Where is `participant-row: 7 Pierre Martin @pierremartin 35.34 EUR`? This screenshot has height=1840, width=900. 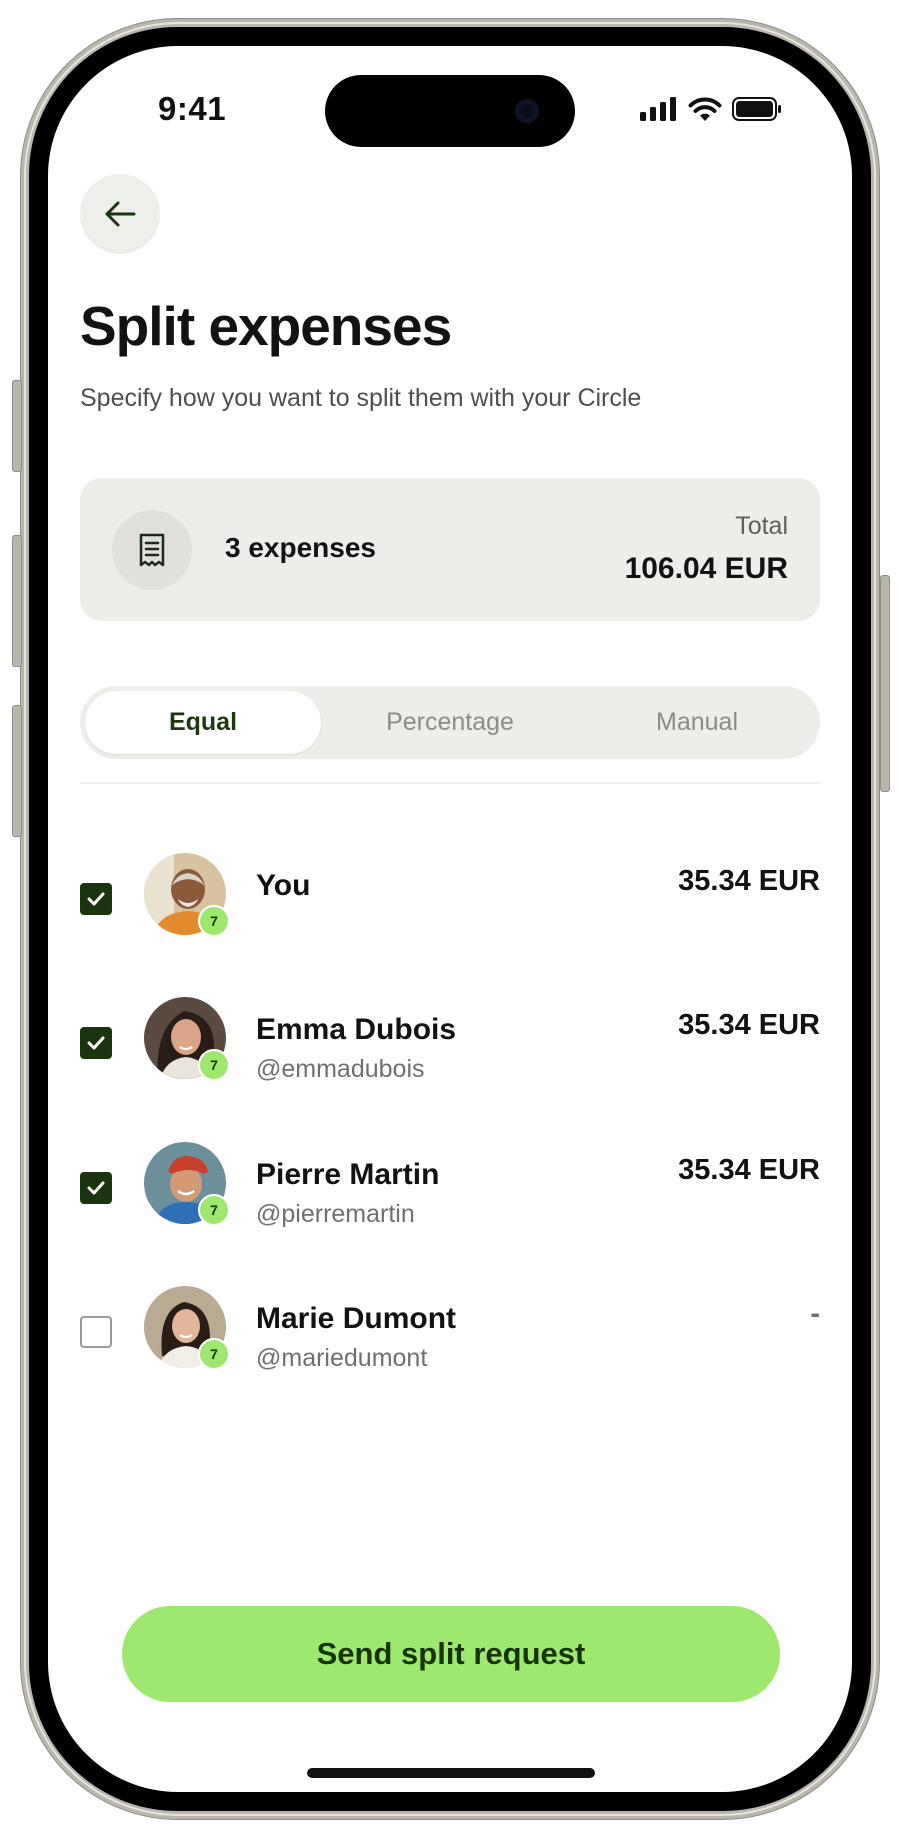
participant-row: 7 Pierre Martin @pierremartin 35.34 EUR is located at coordinates (450, 1187).